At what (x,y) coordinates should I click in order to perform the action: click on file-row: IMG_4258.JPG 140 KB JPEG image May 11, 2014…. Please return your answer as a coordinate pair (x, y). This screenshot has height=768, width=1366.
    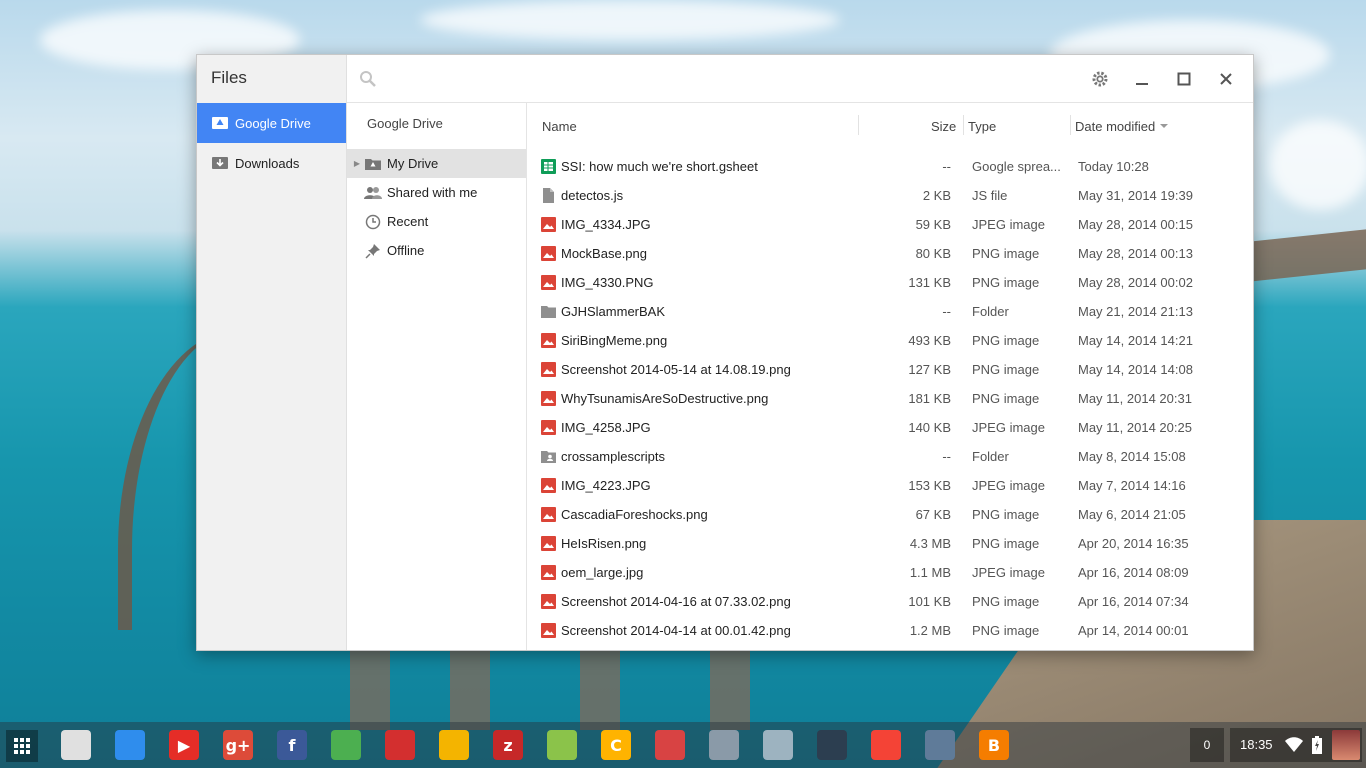
    Looking at the image, I should click on (890, 427).